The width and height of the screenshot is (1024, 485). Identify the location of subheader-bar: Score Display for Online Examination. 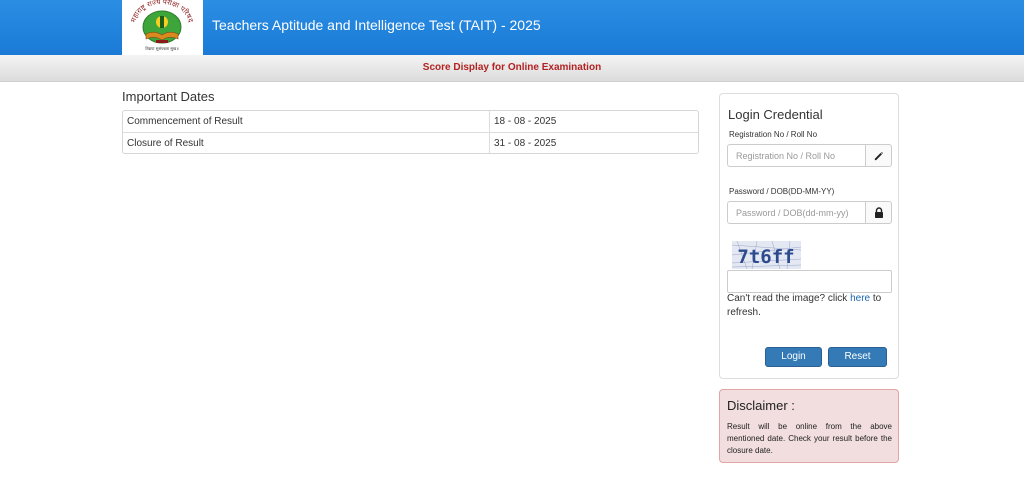
(512, 68).